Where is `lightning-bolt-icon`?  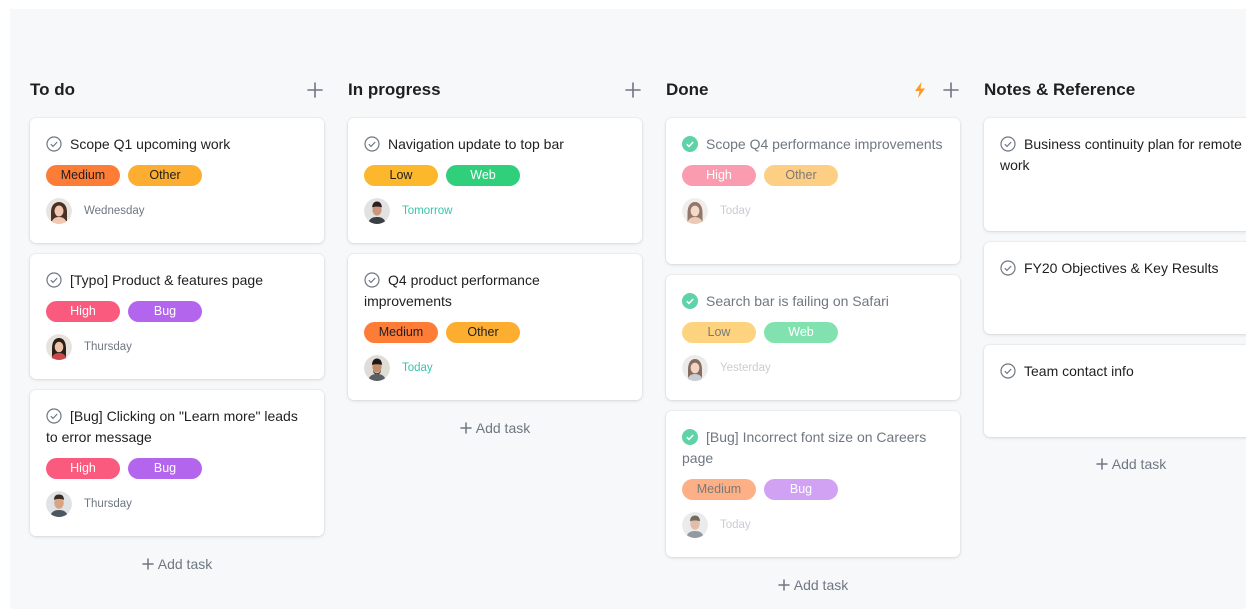
lightning-bolt-icon is located at coordinates (920, 90).